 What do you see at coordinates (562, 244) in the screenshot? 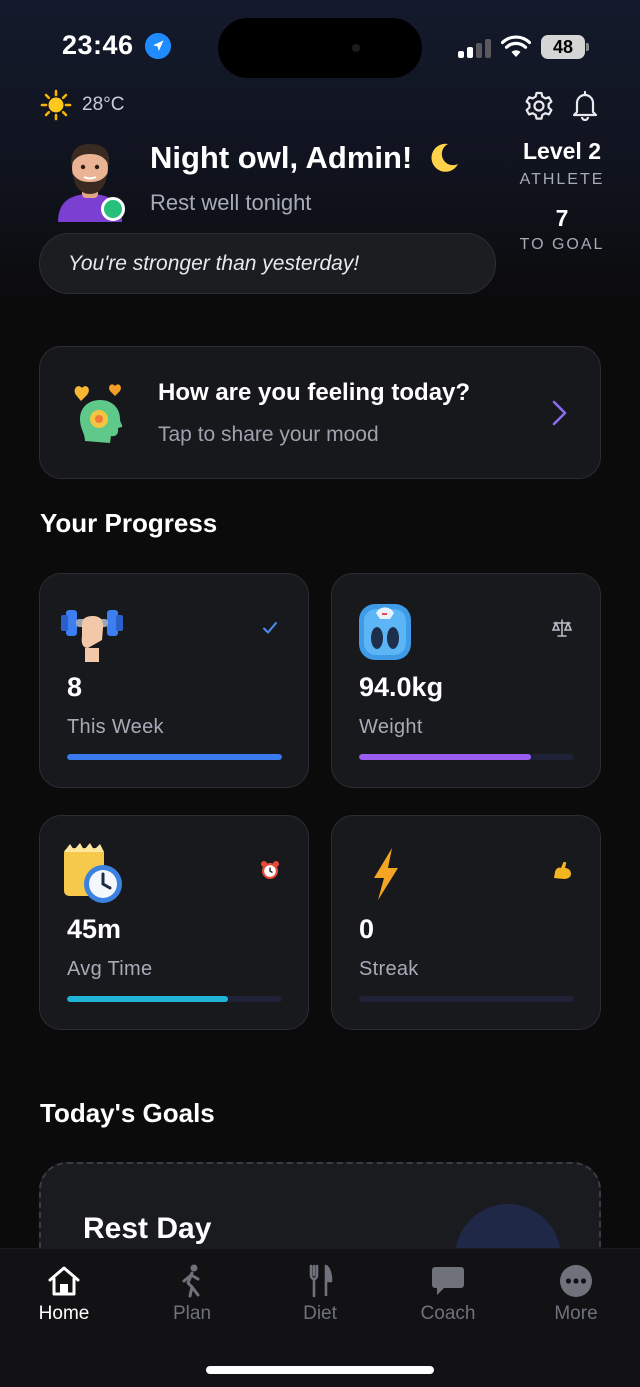
I see `goal-label: TO GOAL` at bounding box center [562, 244].